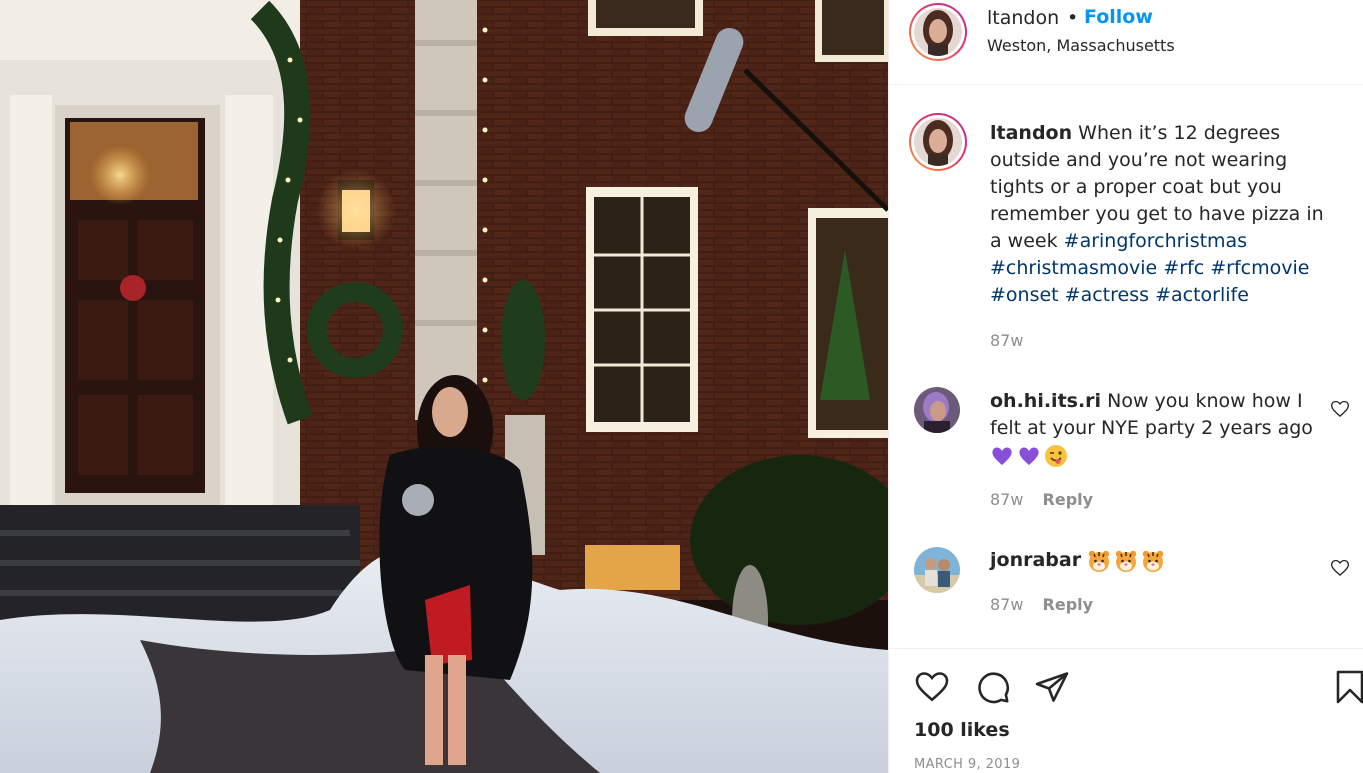  I want to click on author-avatar, so click(938, 32).